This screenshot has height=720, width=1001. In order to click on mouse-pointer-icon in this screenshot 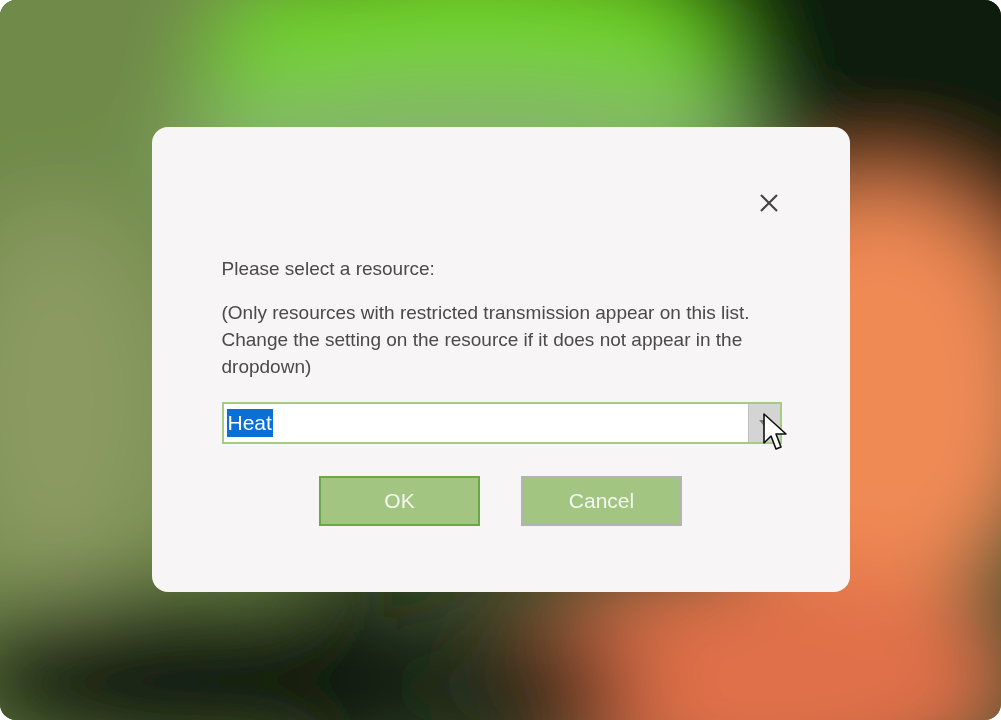, I will do `click(776, 433)`.